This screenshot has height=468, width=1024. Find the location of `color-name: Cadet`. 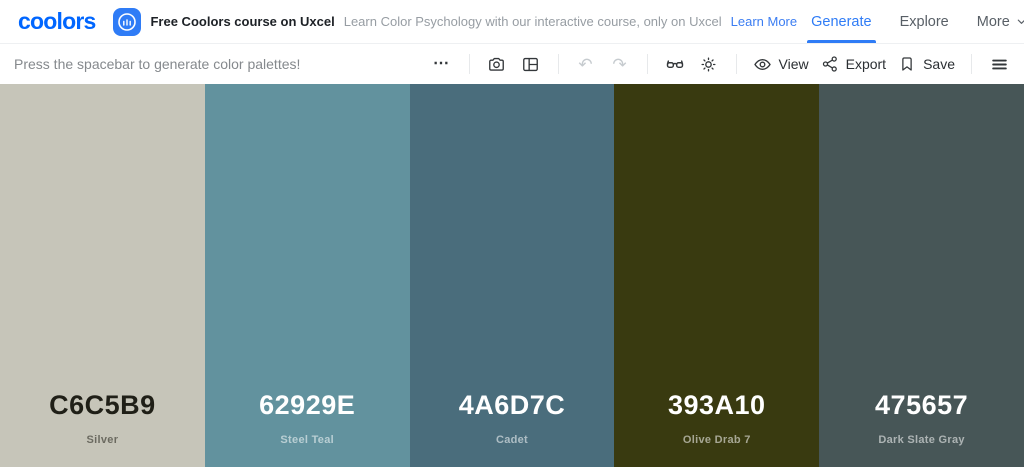

color-name: Cadet is located at coordinates (512, 440).